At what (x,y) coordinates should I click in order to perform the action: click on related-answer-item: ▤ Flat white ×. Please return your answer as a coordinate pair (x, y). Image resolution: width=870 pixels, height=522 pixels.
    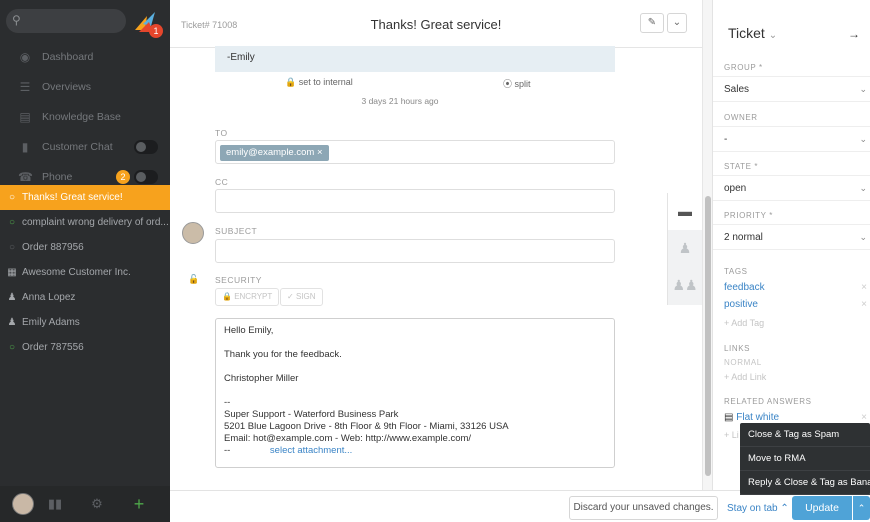
    Looking at the image, I should click on (797, 417).